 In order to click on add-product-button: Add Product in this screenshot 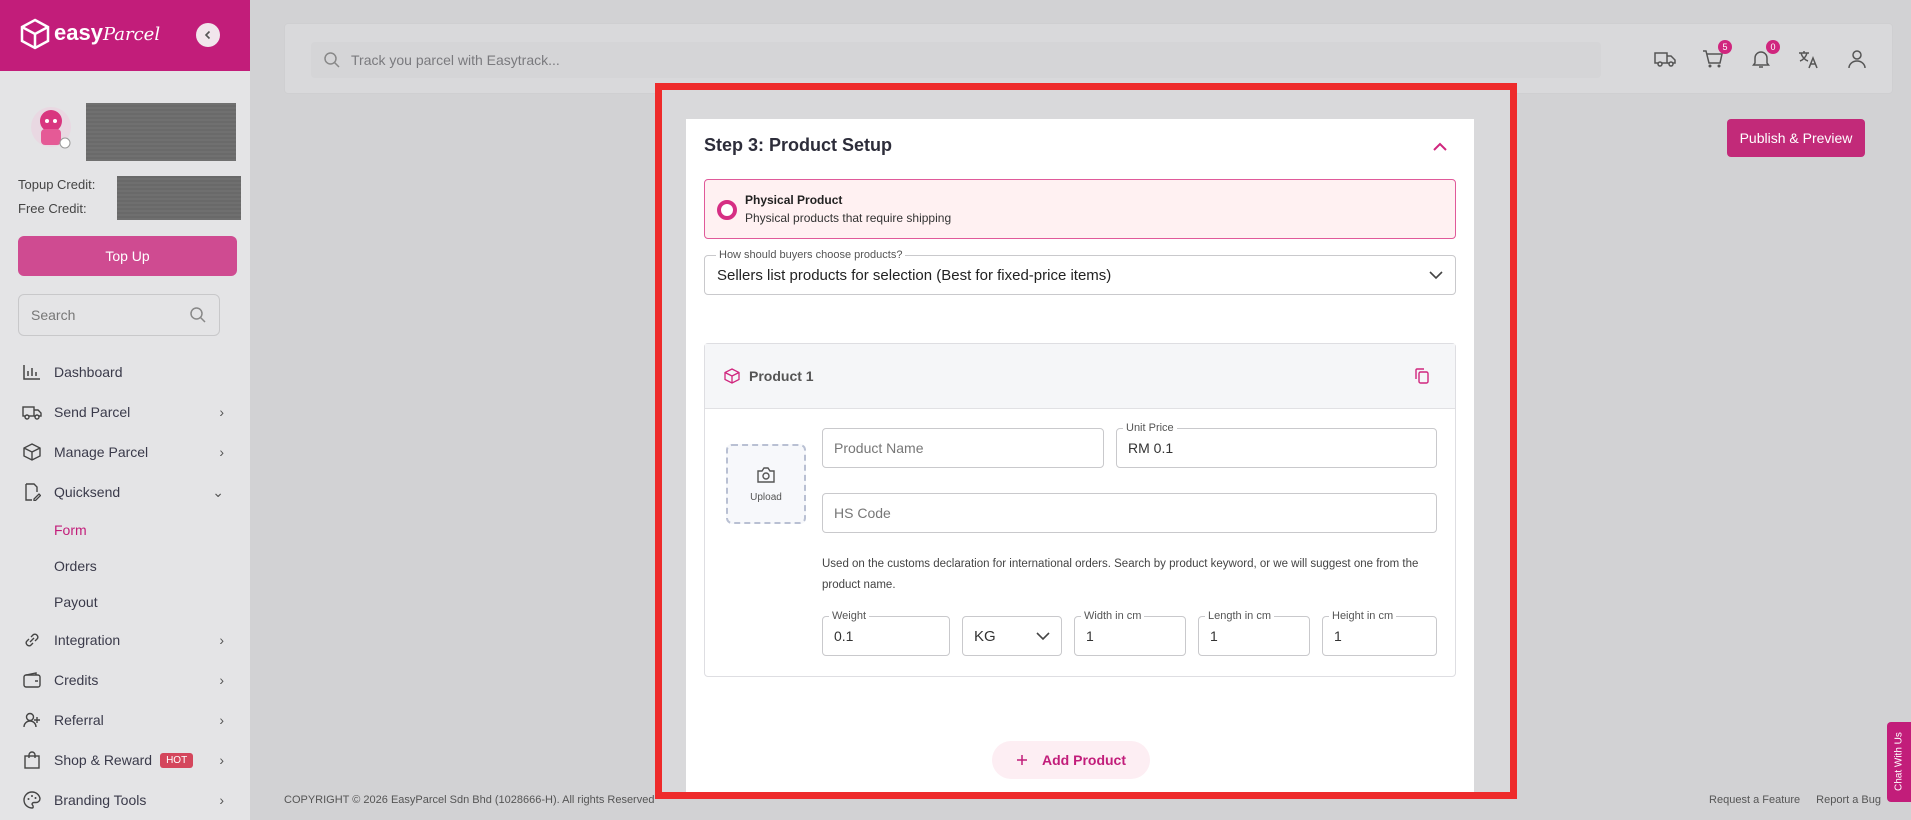, I will do `click(1071, 760)`.